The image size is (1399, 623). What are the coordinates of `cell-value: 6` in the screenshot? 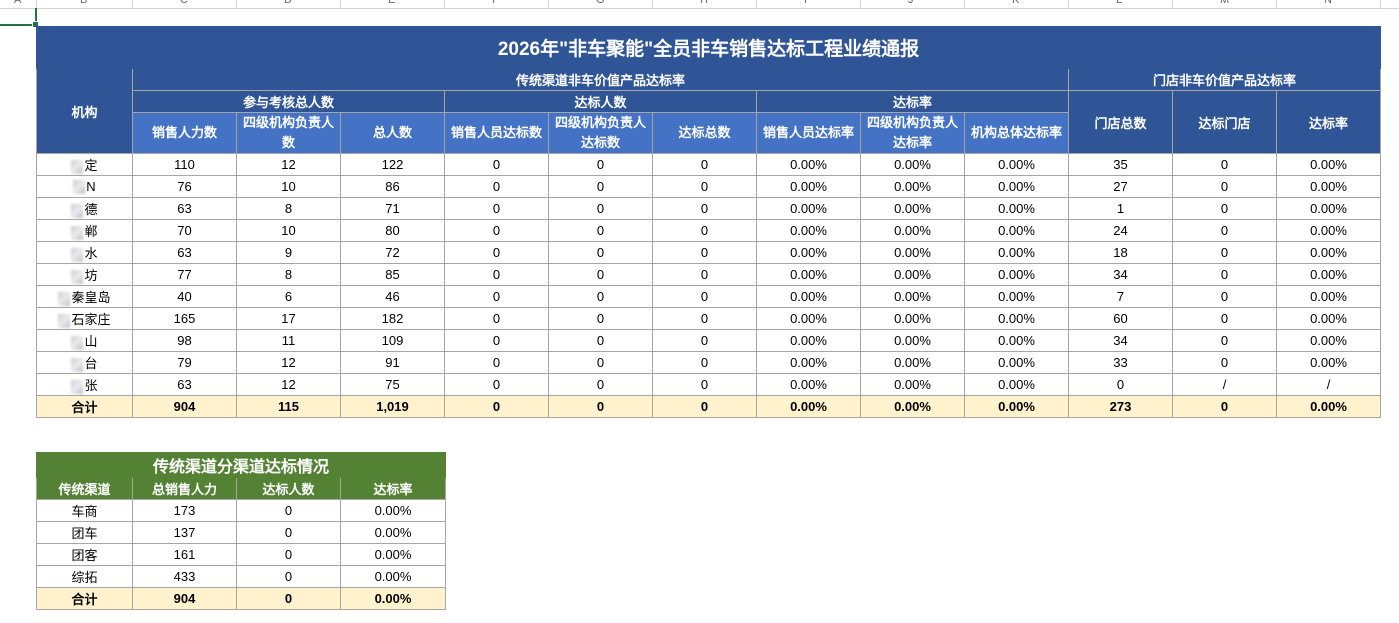 It's located at (288, 296).